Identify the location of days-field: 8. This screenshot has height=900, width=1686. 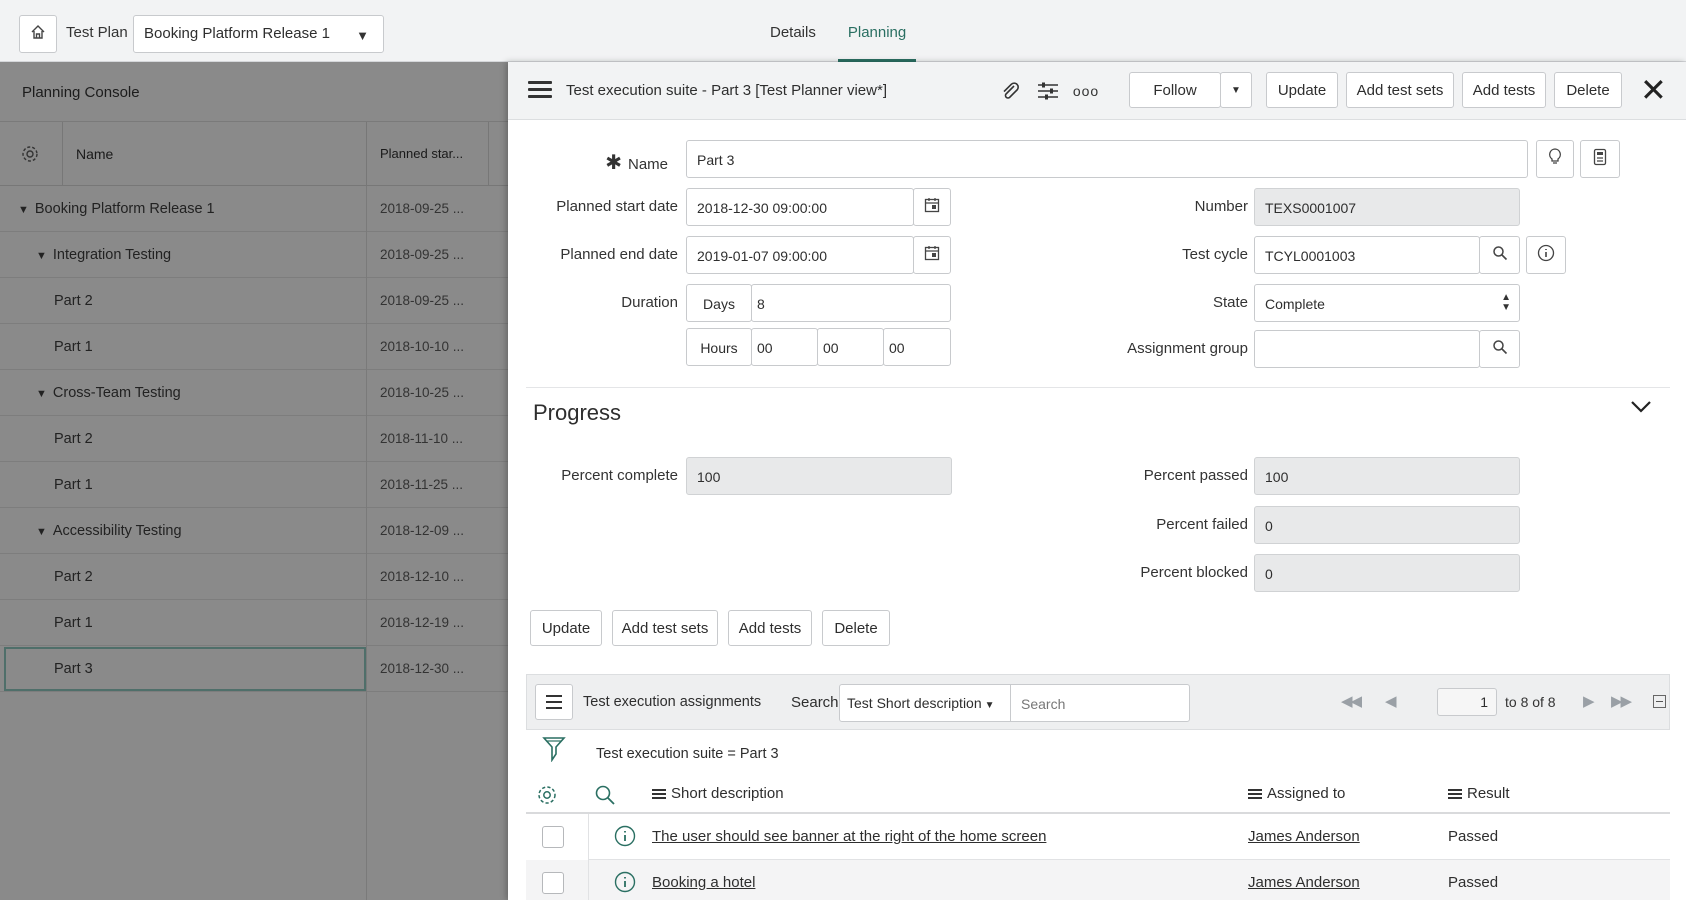
(851, 303).